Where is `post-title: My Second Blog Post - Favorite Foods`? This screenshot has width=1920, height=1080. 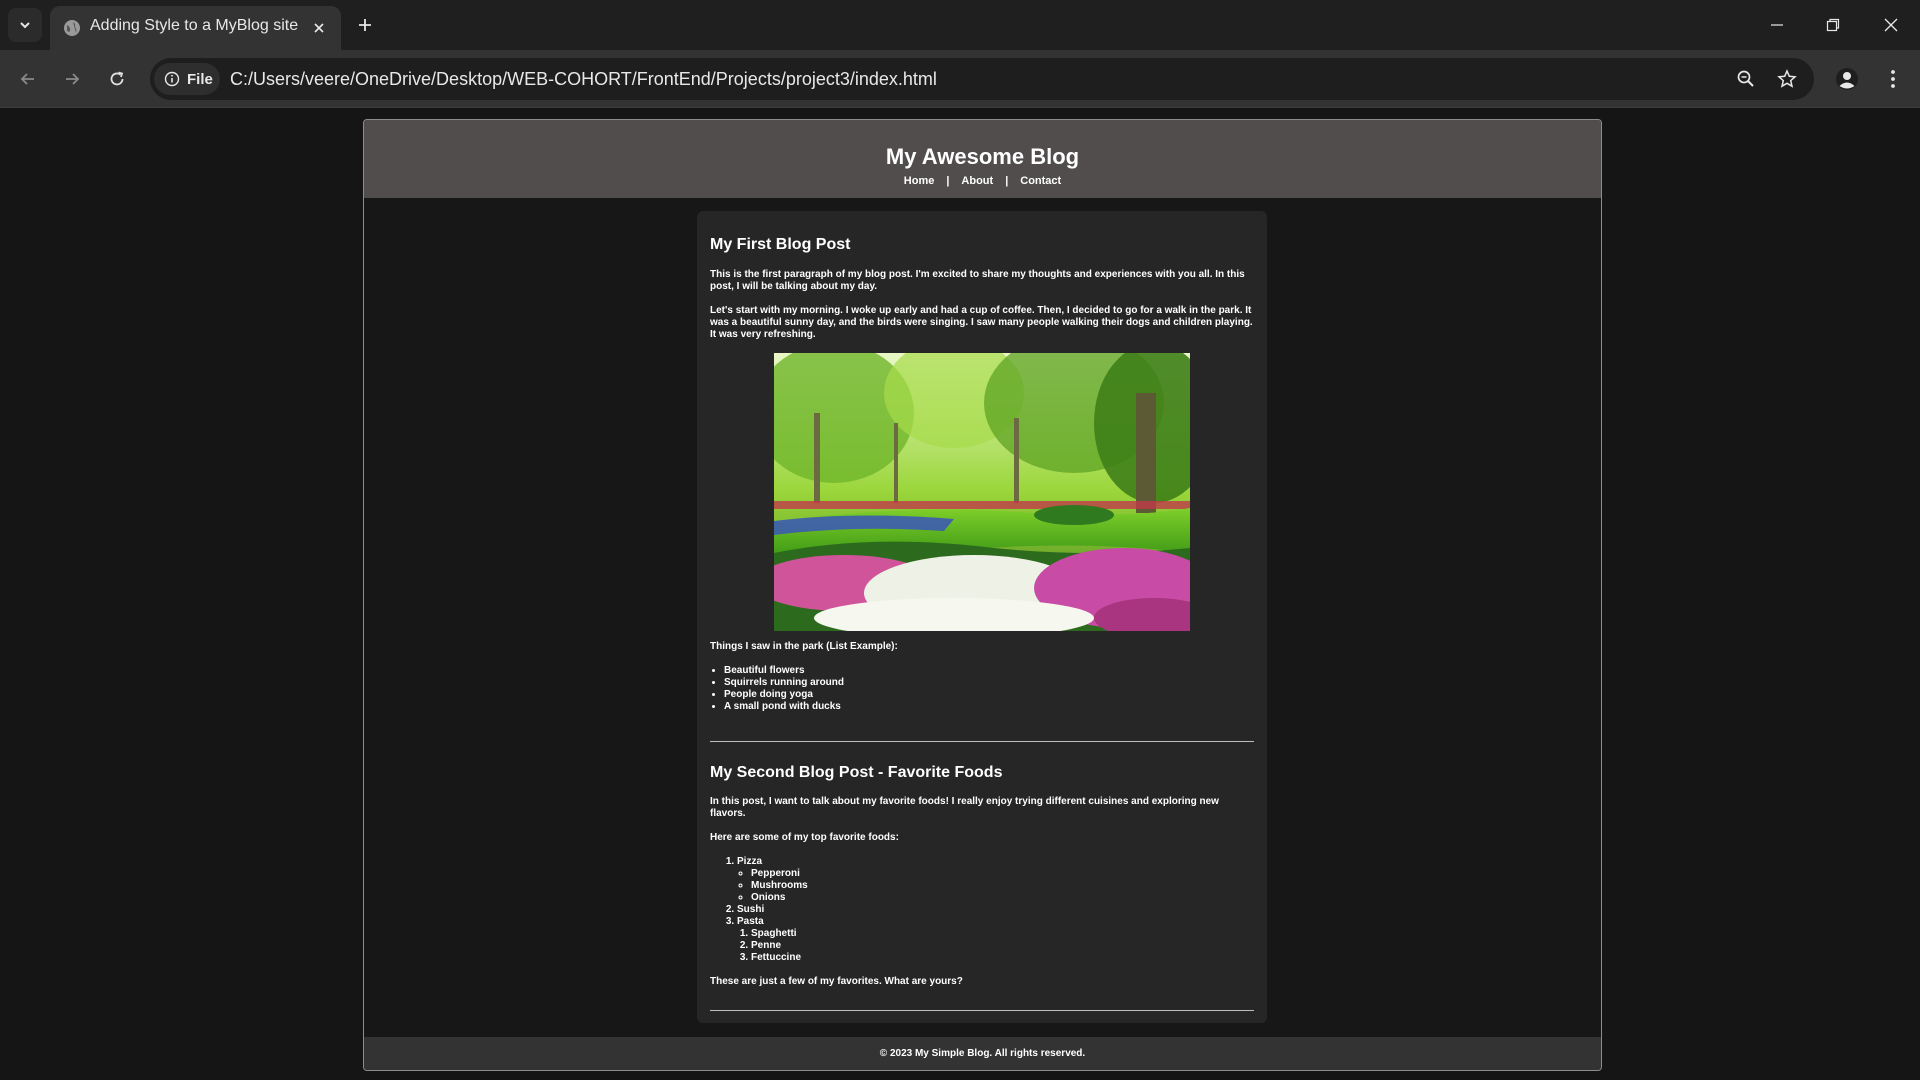
post-title: My Second Blog Post - Favorite Foods is located at coordinates (856, 772).